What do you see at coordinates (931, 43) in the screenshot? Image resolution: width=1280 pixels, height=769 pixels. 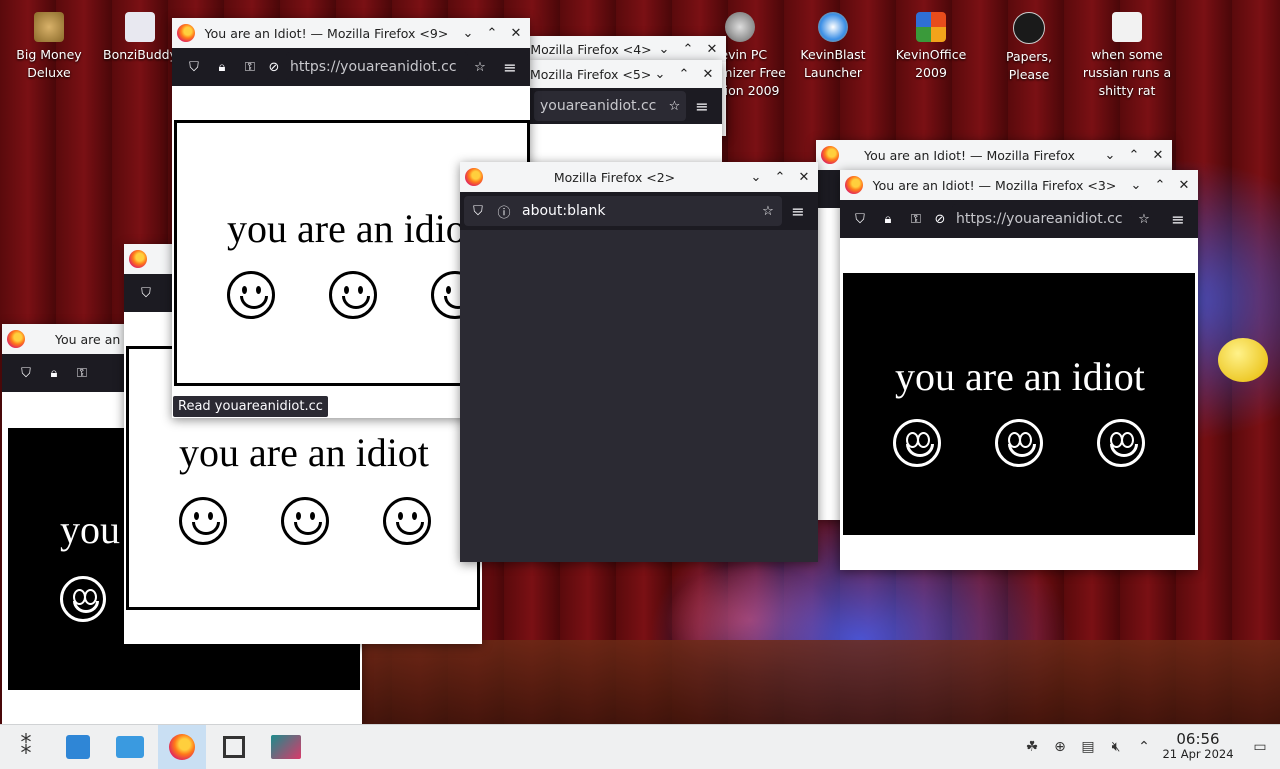 I see `desktop-icon-kevinoffice-2009: KevinOffice 2009` at bounding box center [931, 43].